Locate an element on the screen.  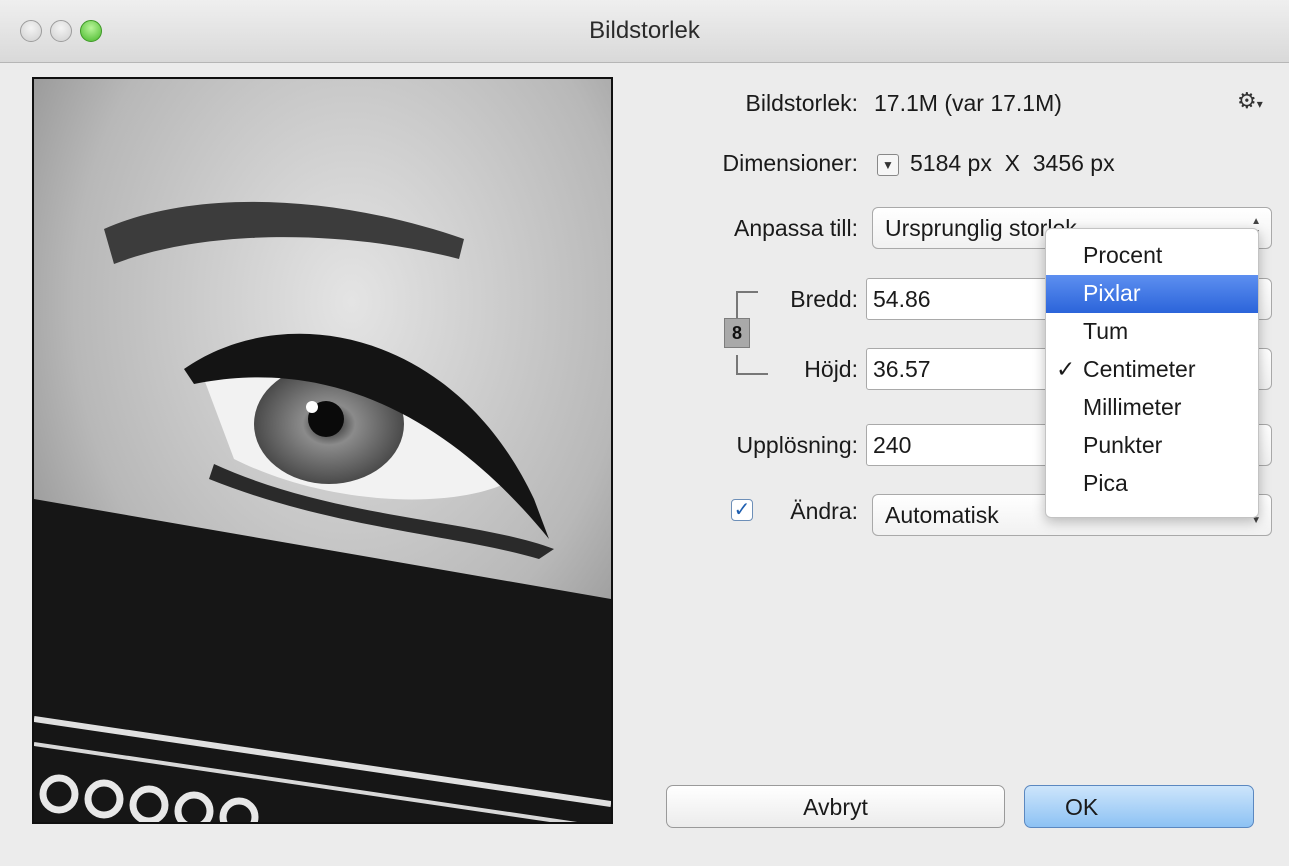
menu-item-centimeter: ✓ Centimeter is located at coordinates (1152, 370).